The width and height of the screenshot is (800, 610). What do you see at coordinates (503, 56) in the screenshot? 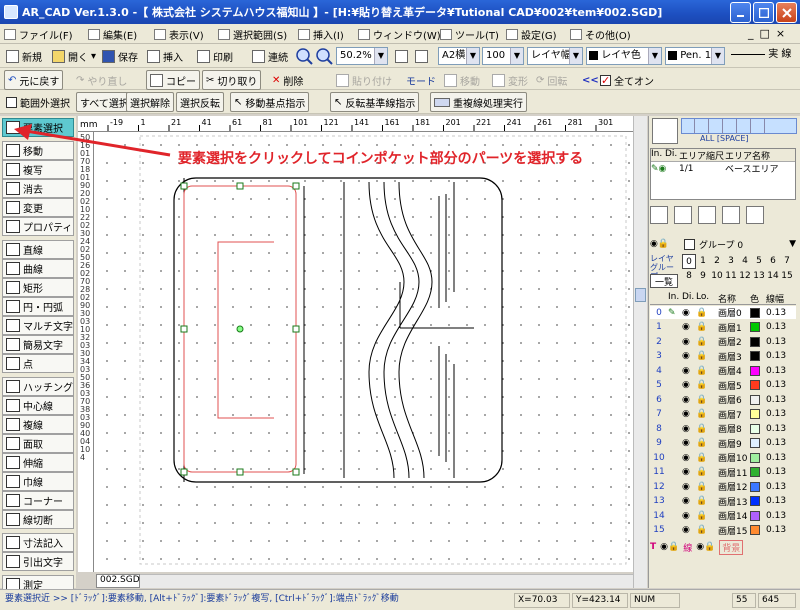
I see `scale-select: 100 ▼` at bounding box center [503, 56].